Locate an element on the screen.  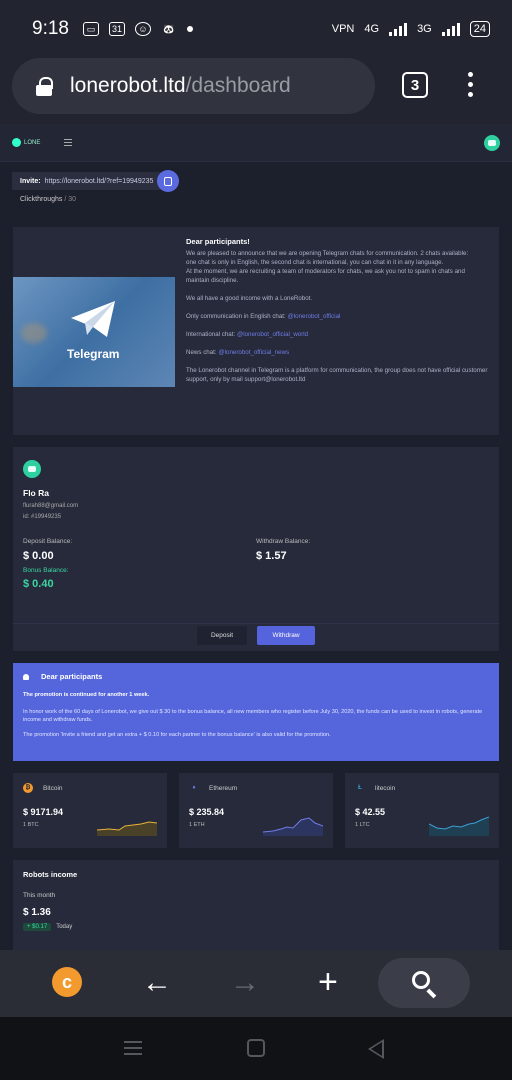
url-text: lonerobot.ltd/dashboard is located at coordinates (180, 86).